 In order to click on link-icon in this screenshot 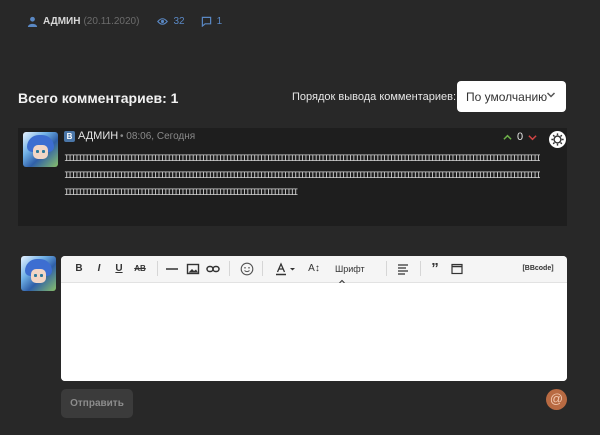, I will do `click(213, 269)`.